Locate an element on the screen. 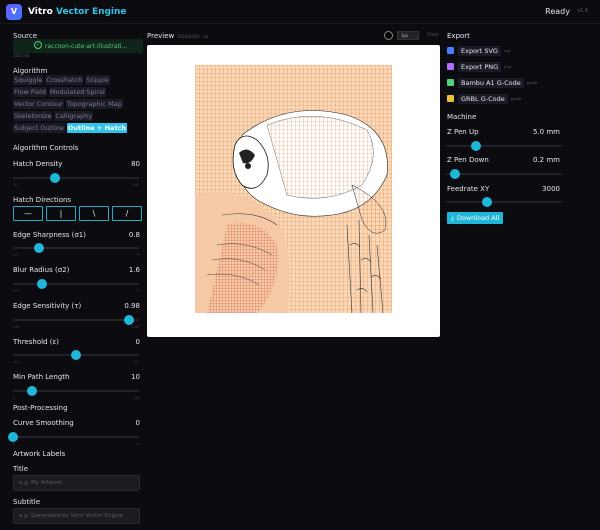 The width and height of the screenshot is (600, 530). background-toggle is located at coordinates (388, 35).